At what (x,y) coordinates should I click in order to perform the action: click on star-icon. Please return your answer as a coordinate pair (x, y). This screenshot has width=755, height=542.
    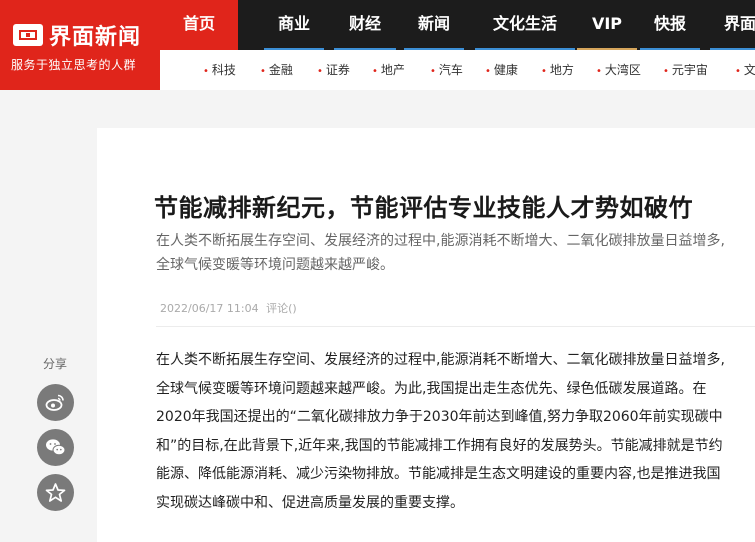
    Looking at the image, I should click on (55, 492).